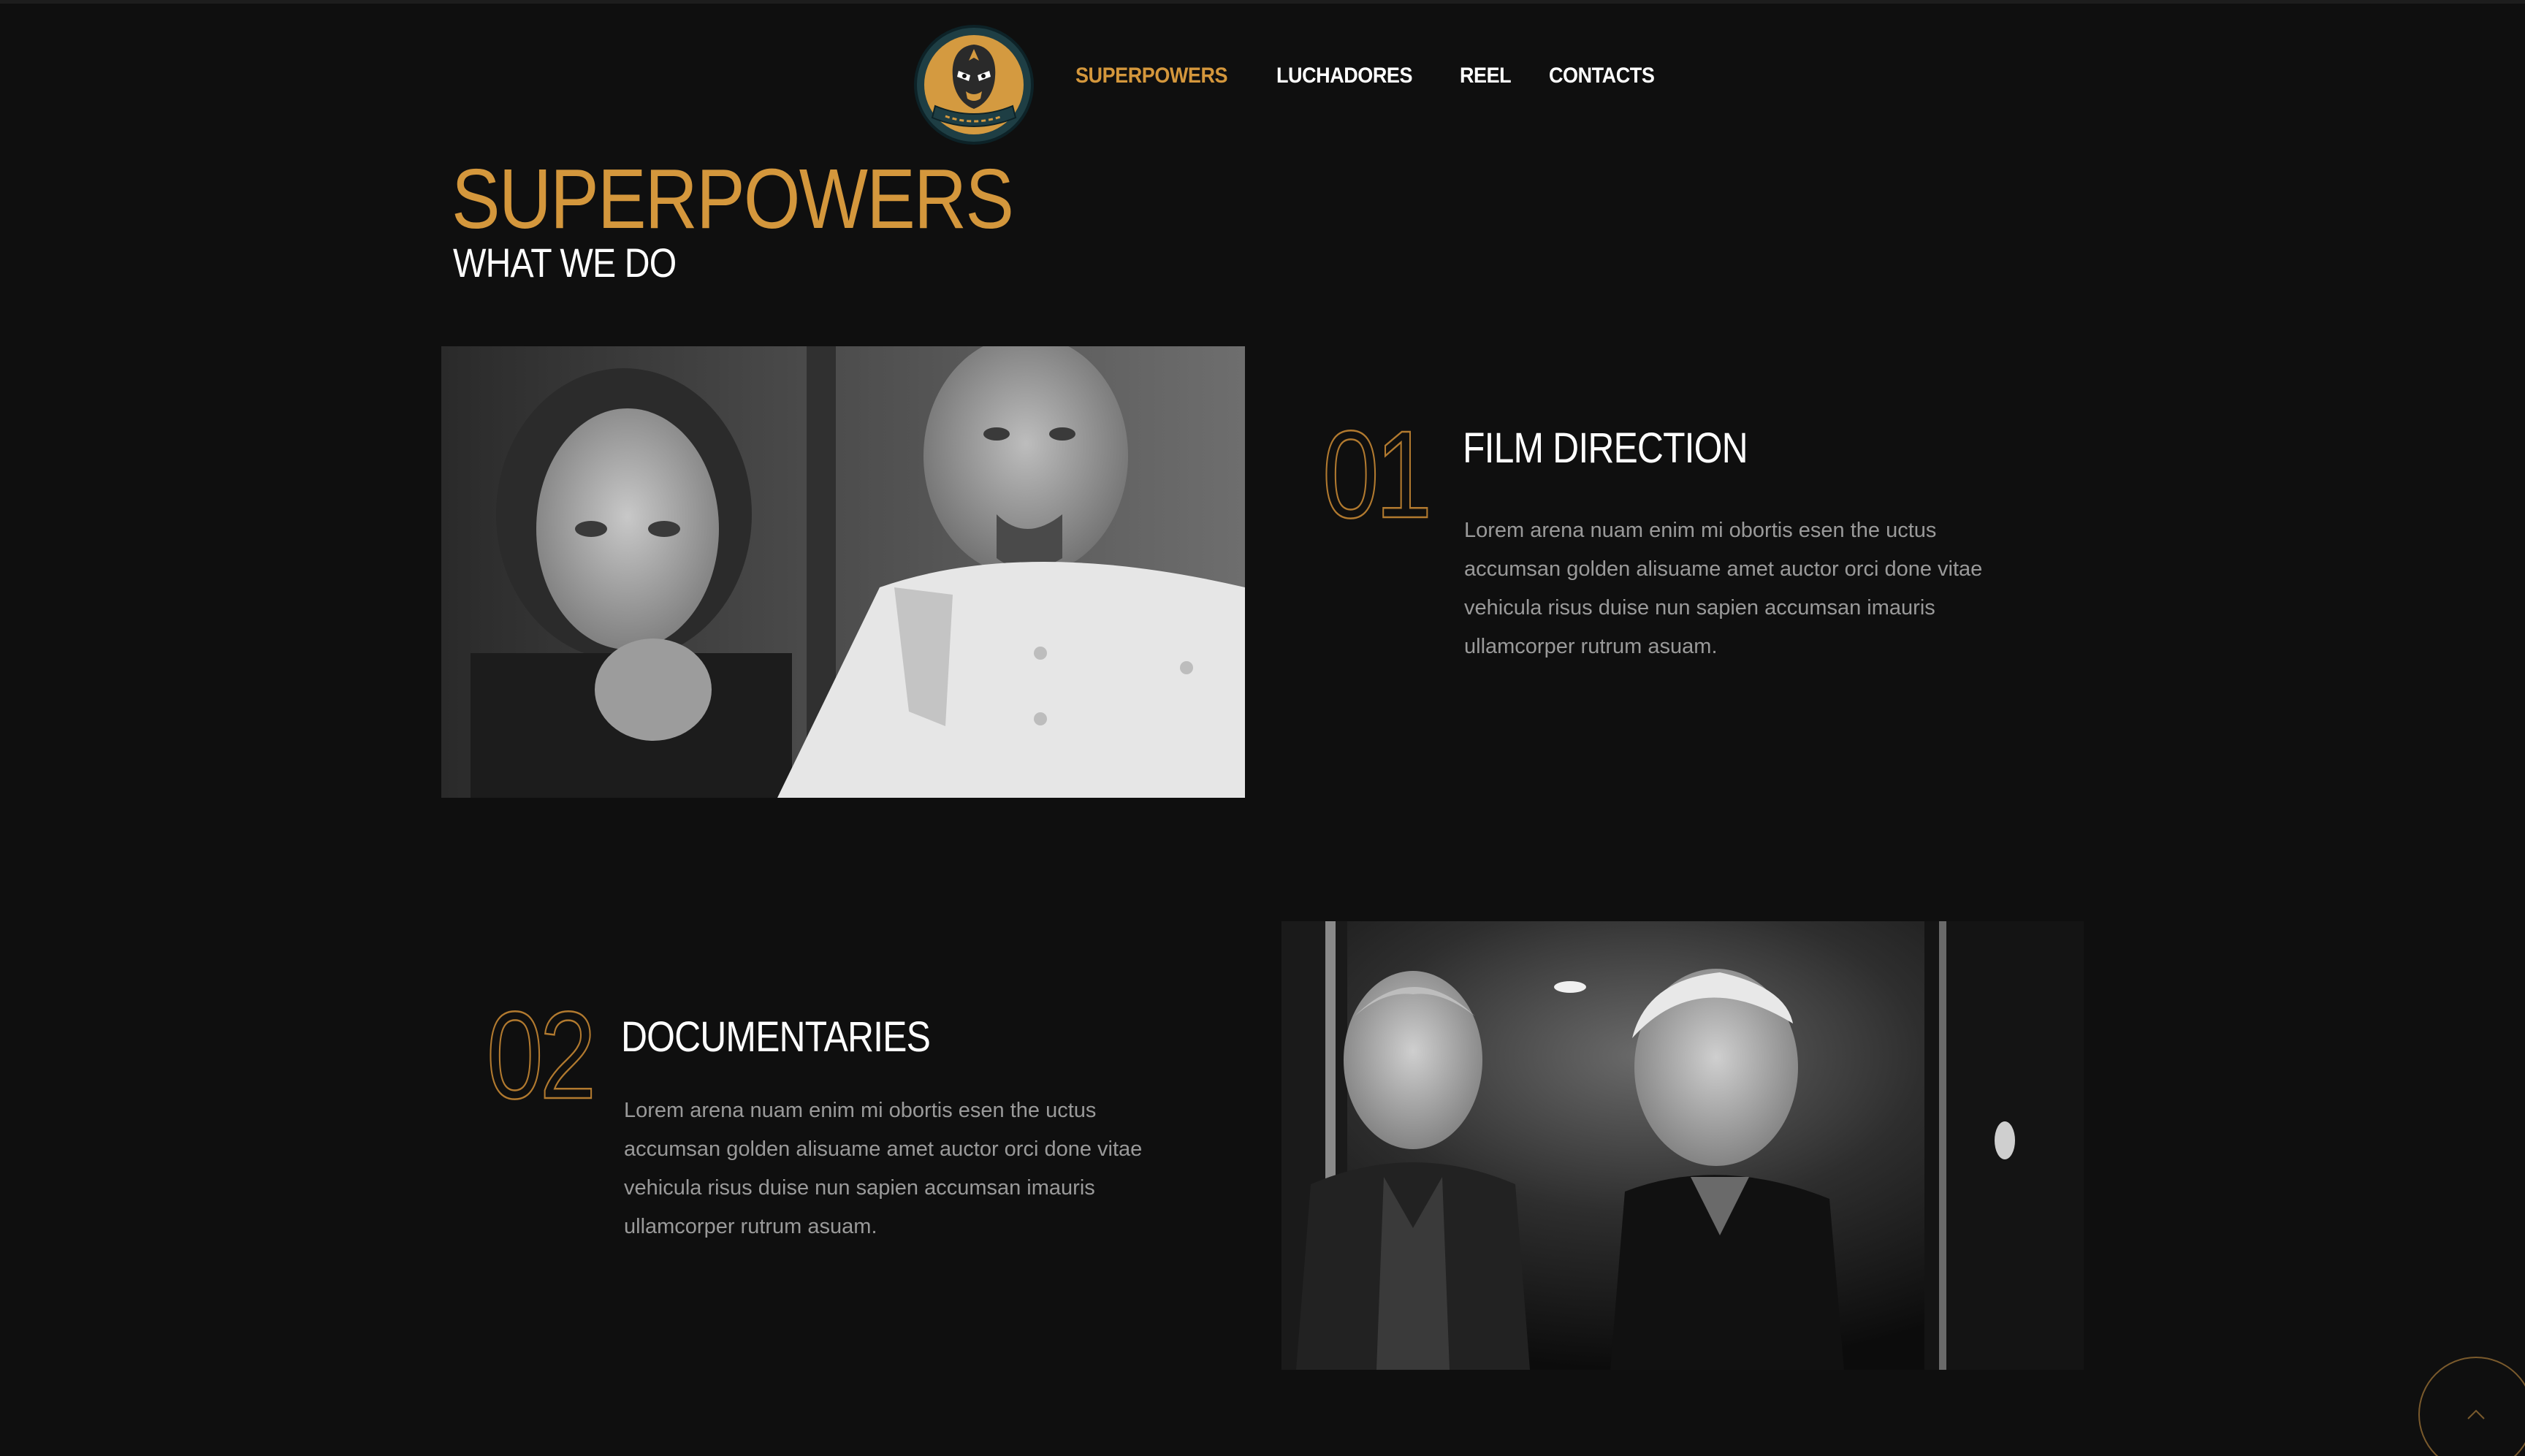 This screenshot has width=2525, height=1456. I want to click on service-title: FILM DIRECTION, so click(1606, 448).